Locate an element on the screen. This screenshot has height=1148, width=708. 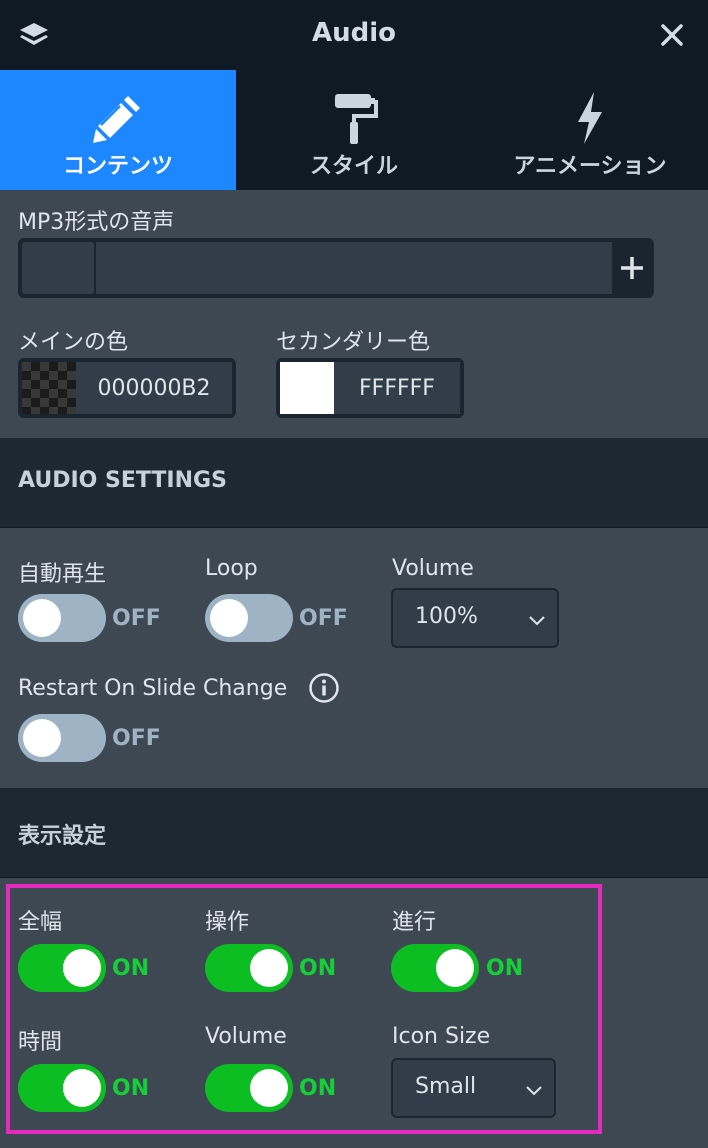
info-icon is located at coordinates (324, 688).